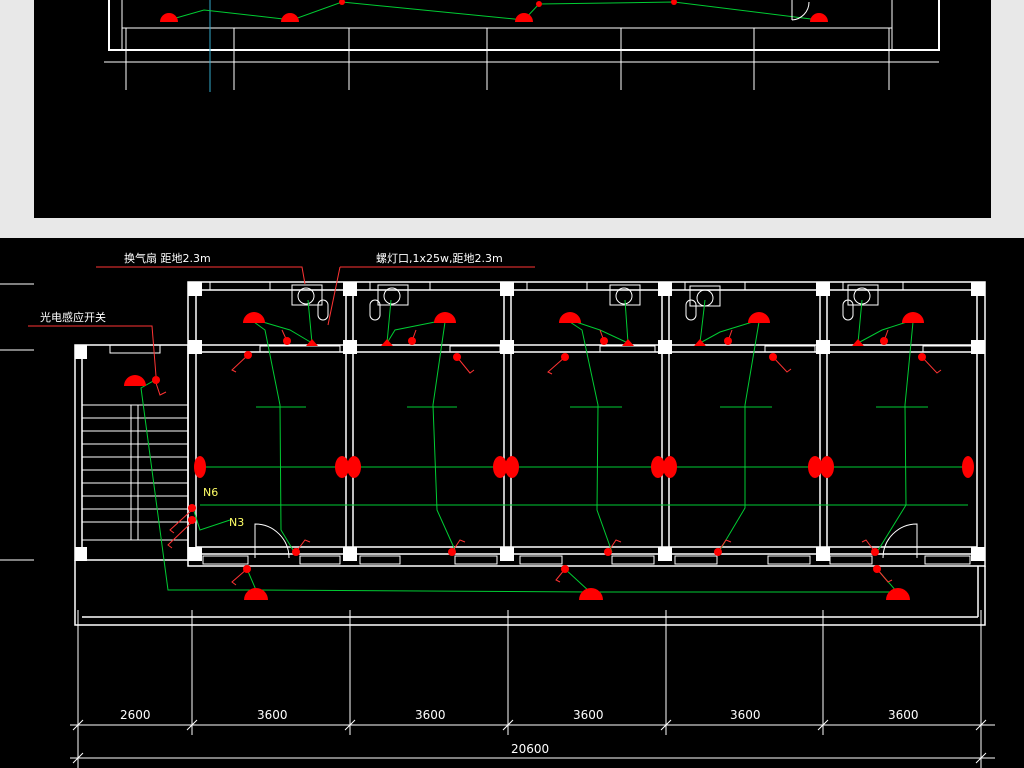 Image resolution: width=1024 pixels, height=768 pixels. What do you see at coordinates (272, 715) in the screenshot?
I see `dimension-segment-2: 3600` at bounding box center [272, 715].